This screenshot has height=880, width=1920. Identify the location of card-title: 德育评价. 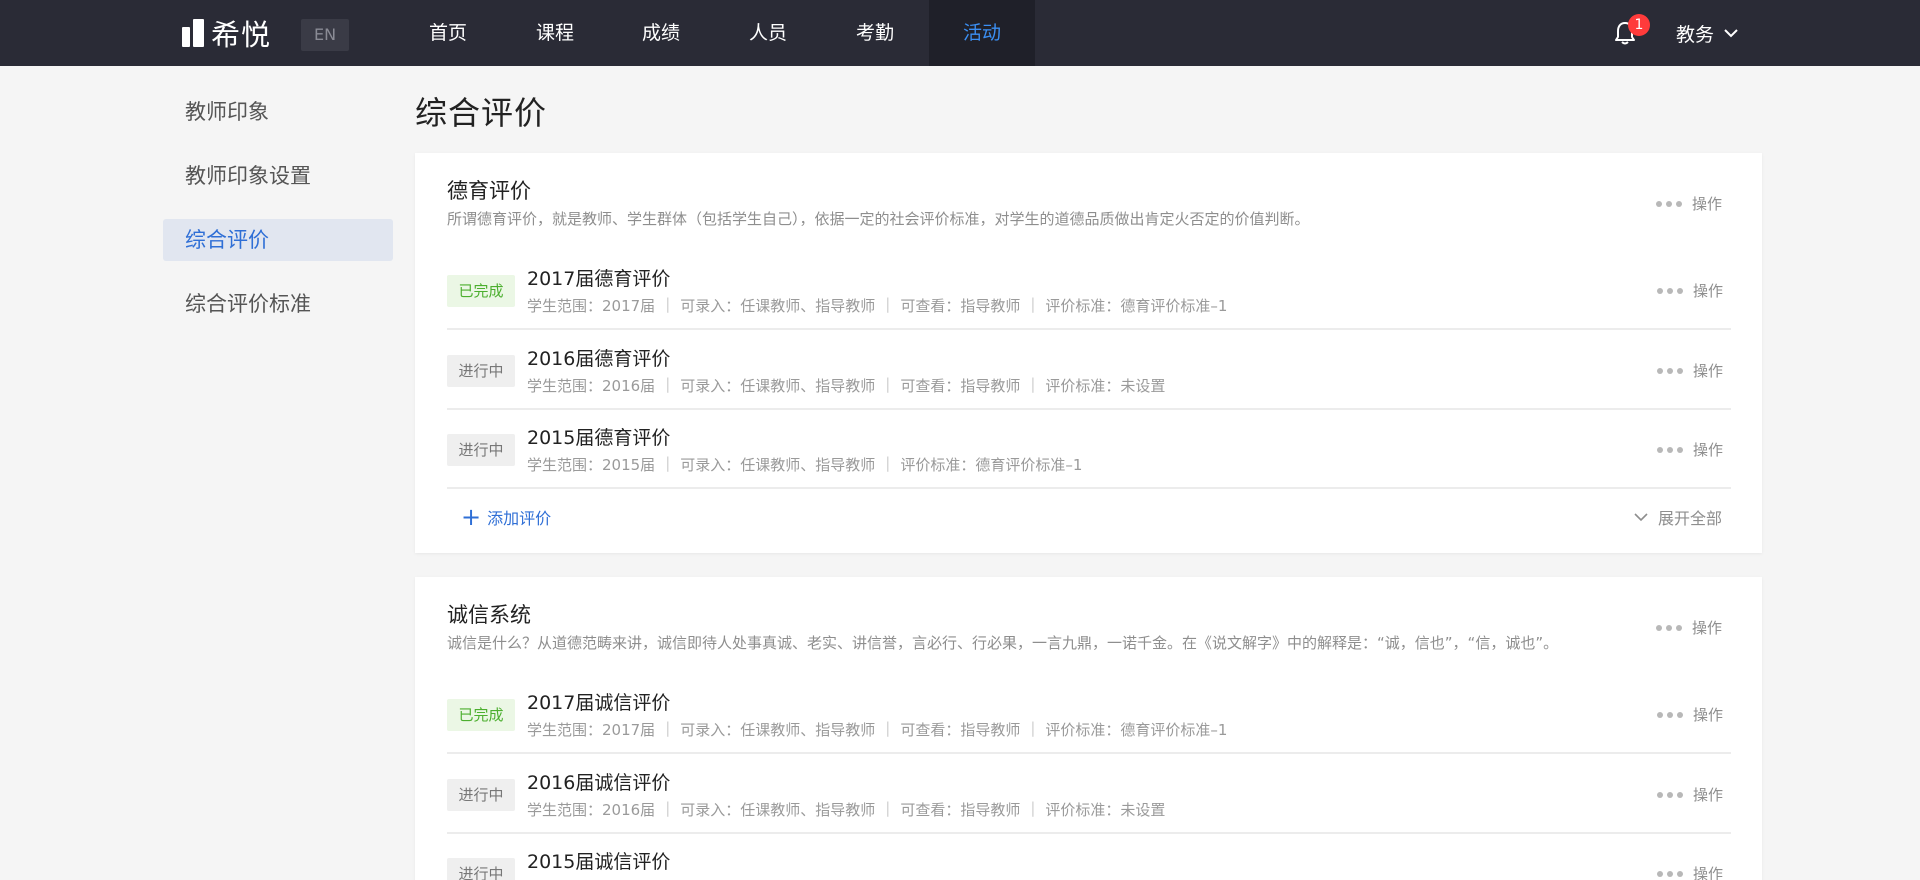
(489, 191).